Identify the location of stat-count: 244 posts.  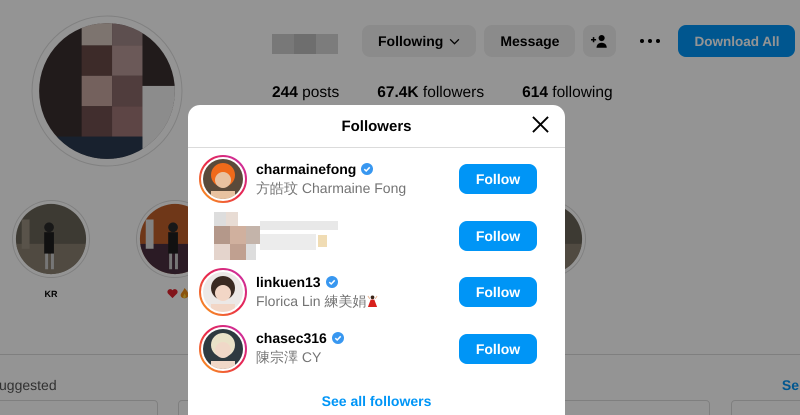
(306, 93).